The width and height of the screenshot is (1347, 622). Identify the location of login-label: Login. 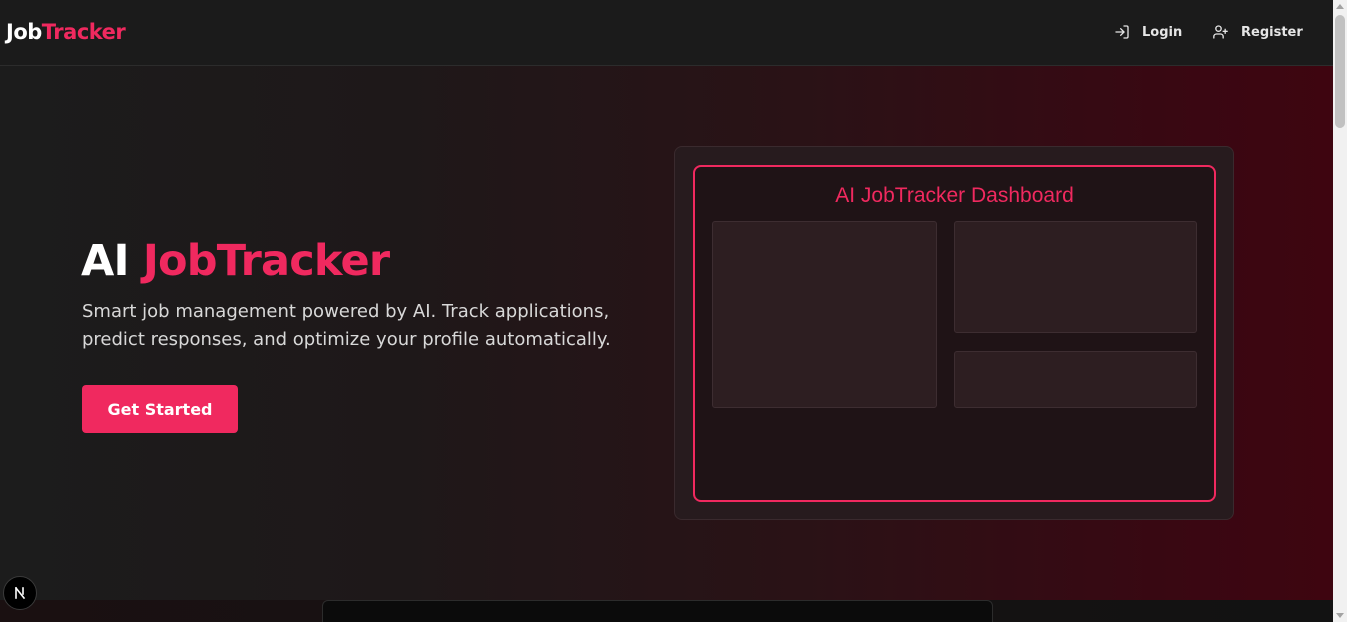
(1162, 32).